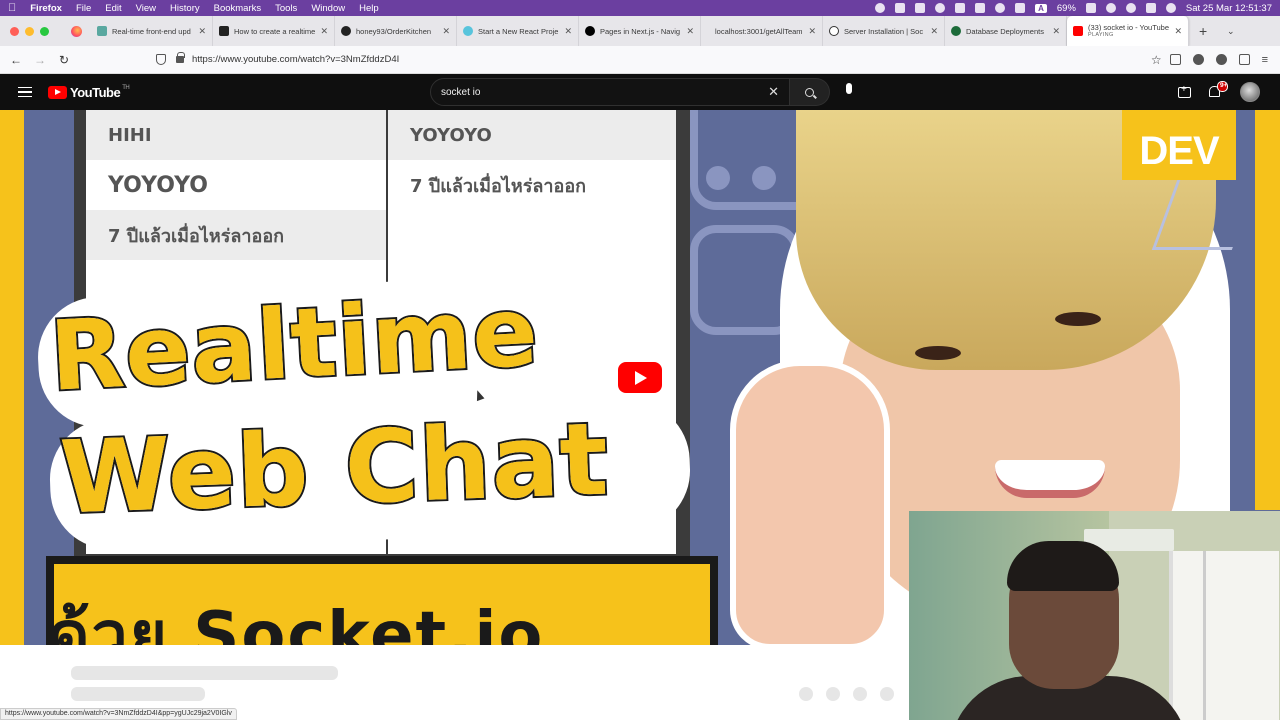 Image resolution: width=1280 pixels, height=720 pixels. What do you see at coordinates (369, 8) in the screenshot?
I see `menu-help: Help` at bounding box center [369, 8].